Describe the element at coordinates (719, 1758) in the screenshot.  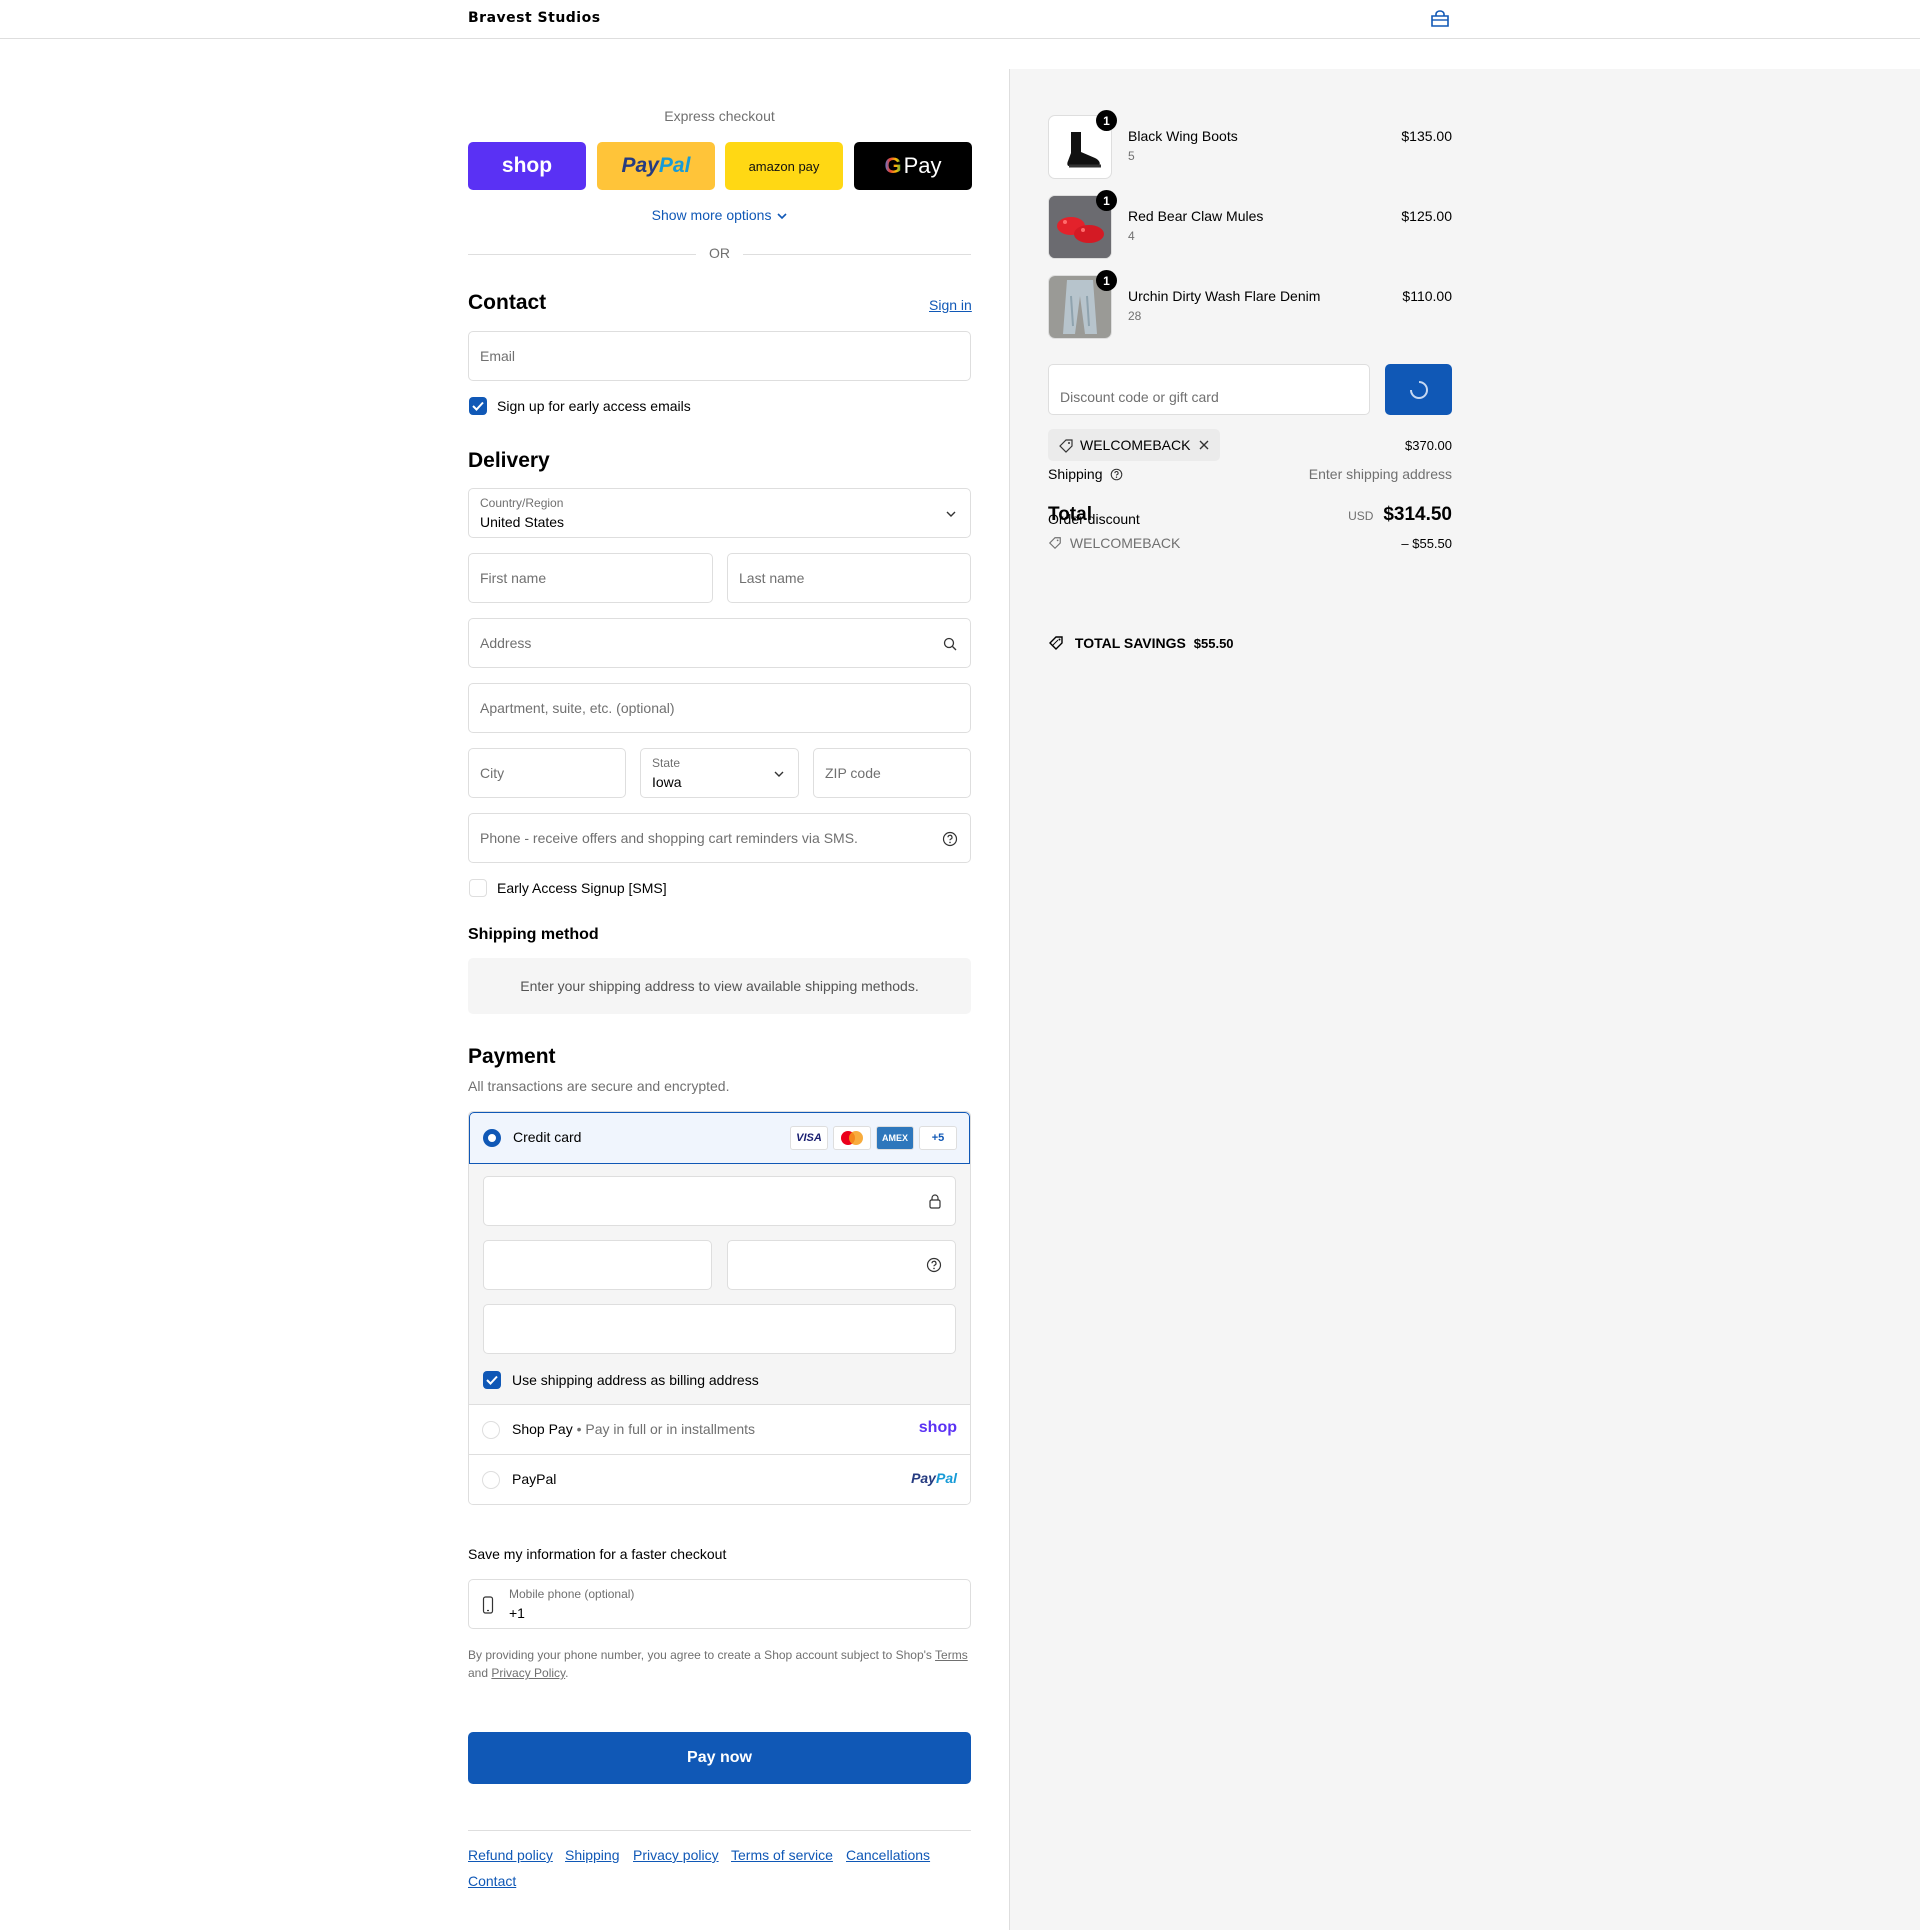
I see `pay-now-button: Pay now` at that location.